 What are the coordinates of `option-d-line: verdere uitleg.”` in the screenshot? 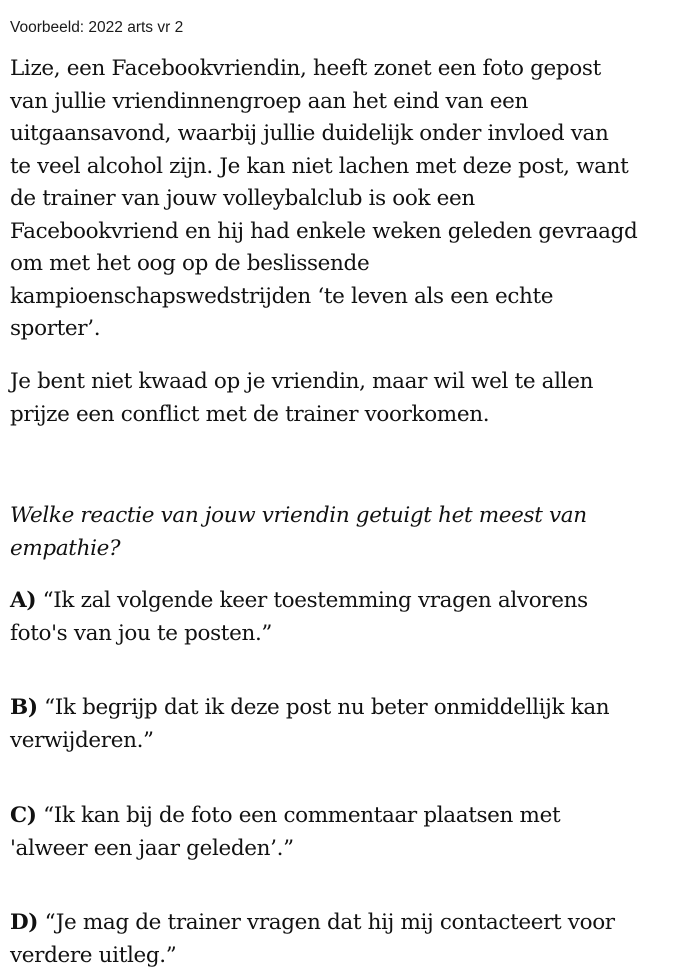 It's located at (93, 955).